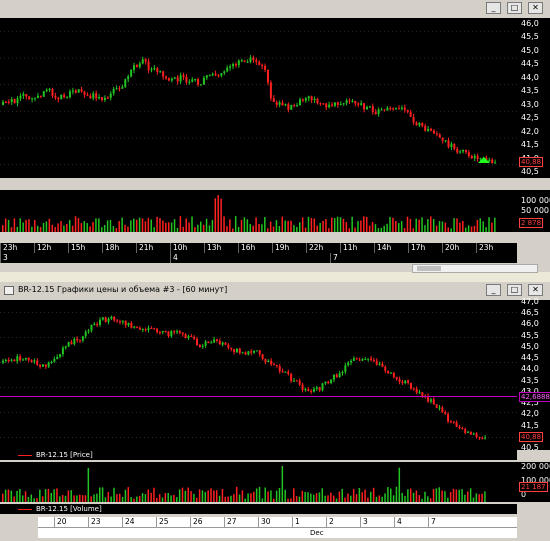 This screenshot has width=550, height=541. What do you see at coordinates (429, 268) in the screenshot?
I see `scroll-thumb` at bounding box center [429, 268].